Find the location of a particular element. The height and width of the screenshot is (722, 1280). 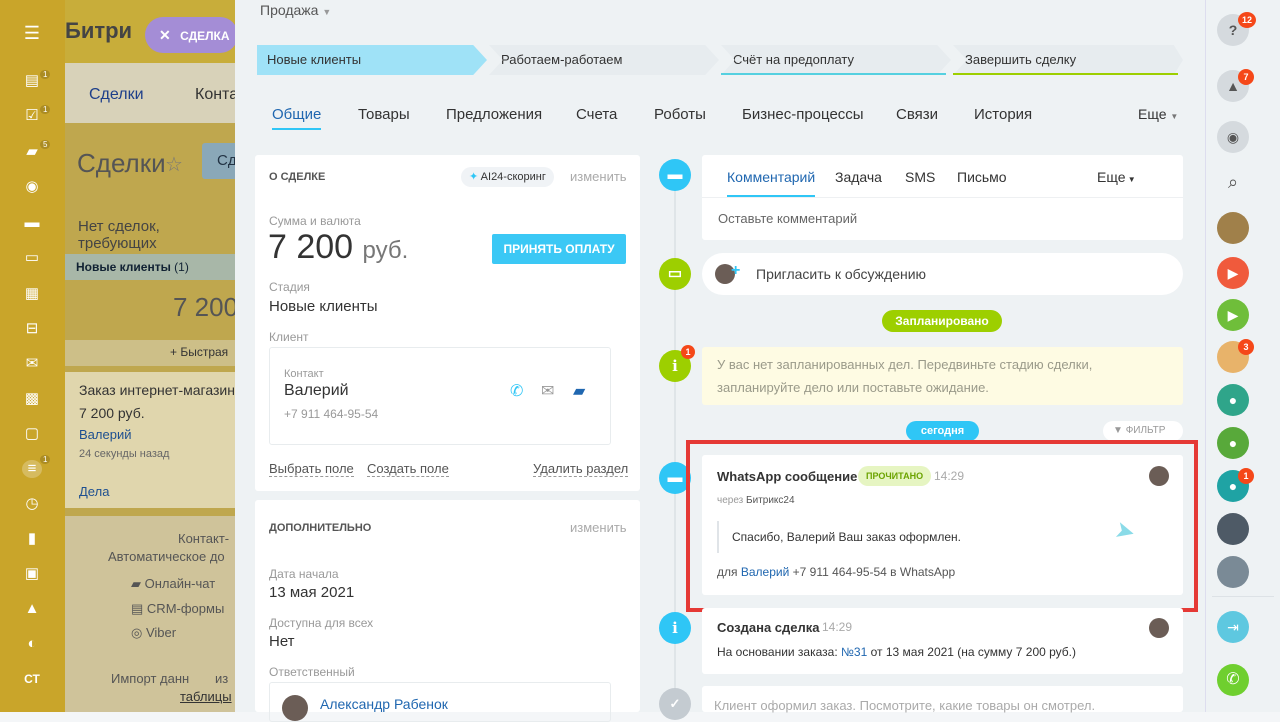

bg-channel-chat: ▰ Онлайн-чат is located at coordinates (173, 584).